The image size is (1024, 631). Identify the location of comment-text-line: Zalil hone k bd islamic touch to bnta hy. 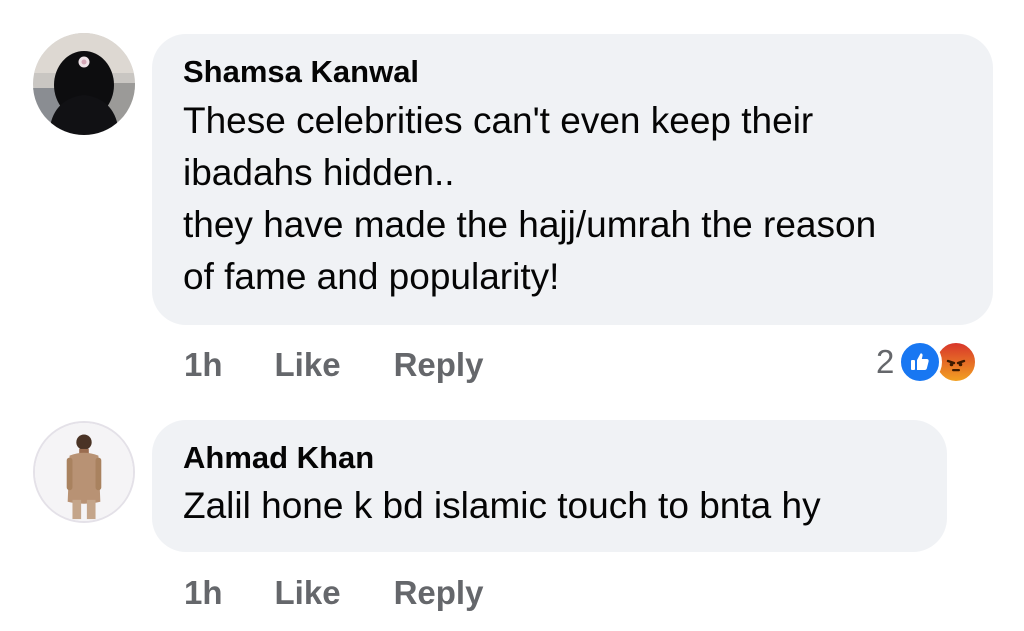
(502, 505).